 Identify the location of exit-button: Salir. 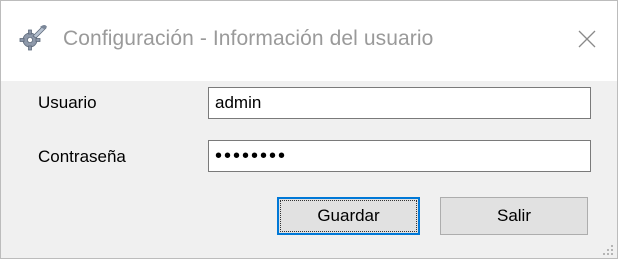
(514, 216).